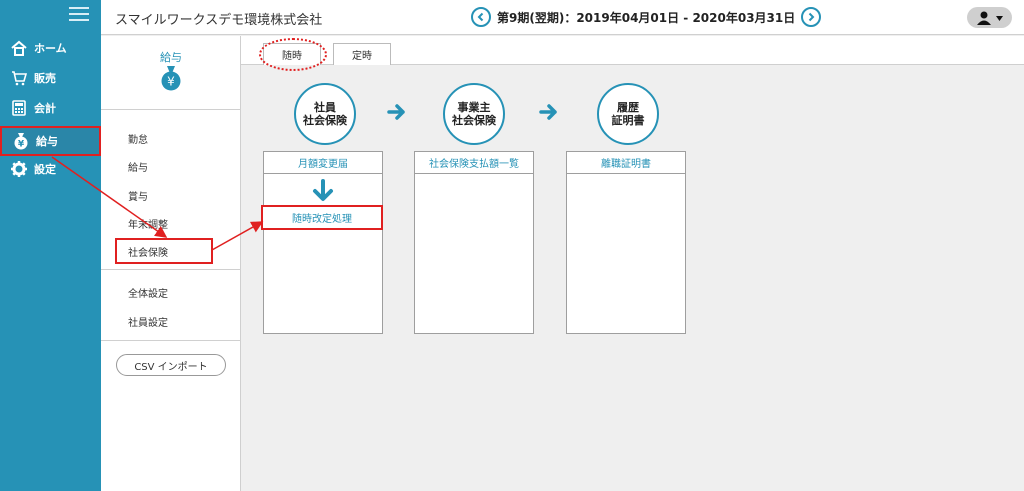 This screenshot has height=491, width=1024. I want to click on column-monthly-change: 月額変更届 随時改定処理, so click(322, 242).